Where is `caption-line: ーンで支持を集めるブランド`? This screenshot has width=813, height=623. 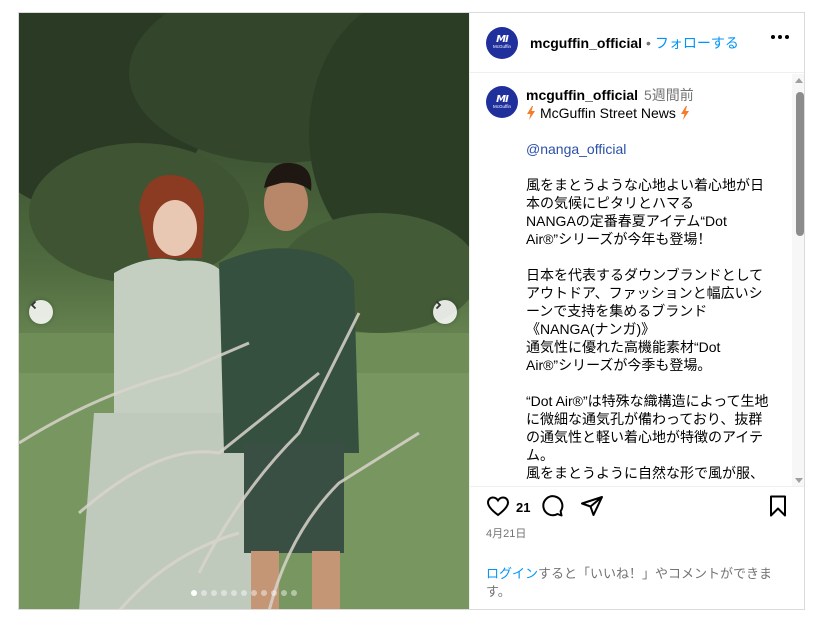
caption-line: ーンで支持を集めるブランド is located at coordinates (617, 311).